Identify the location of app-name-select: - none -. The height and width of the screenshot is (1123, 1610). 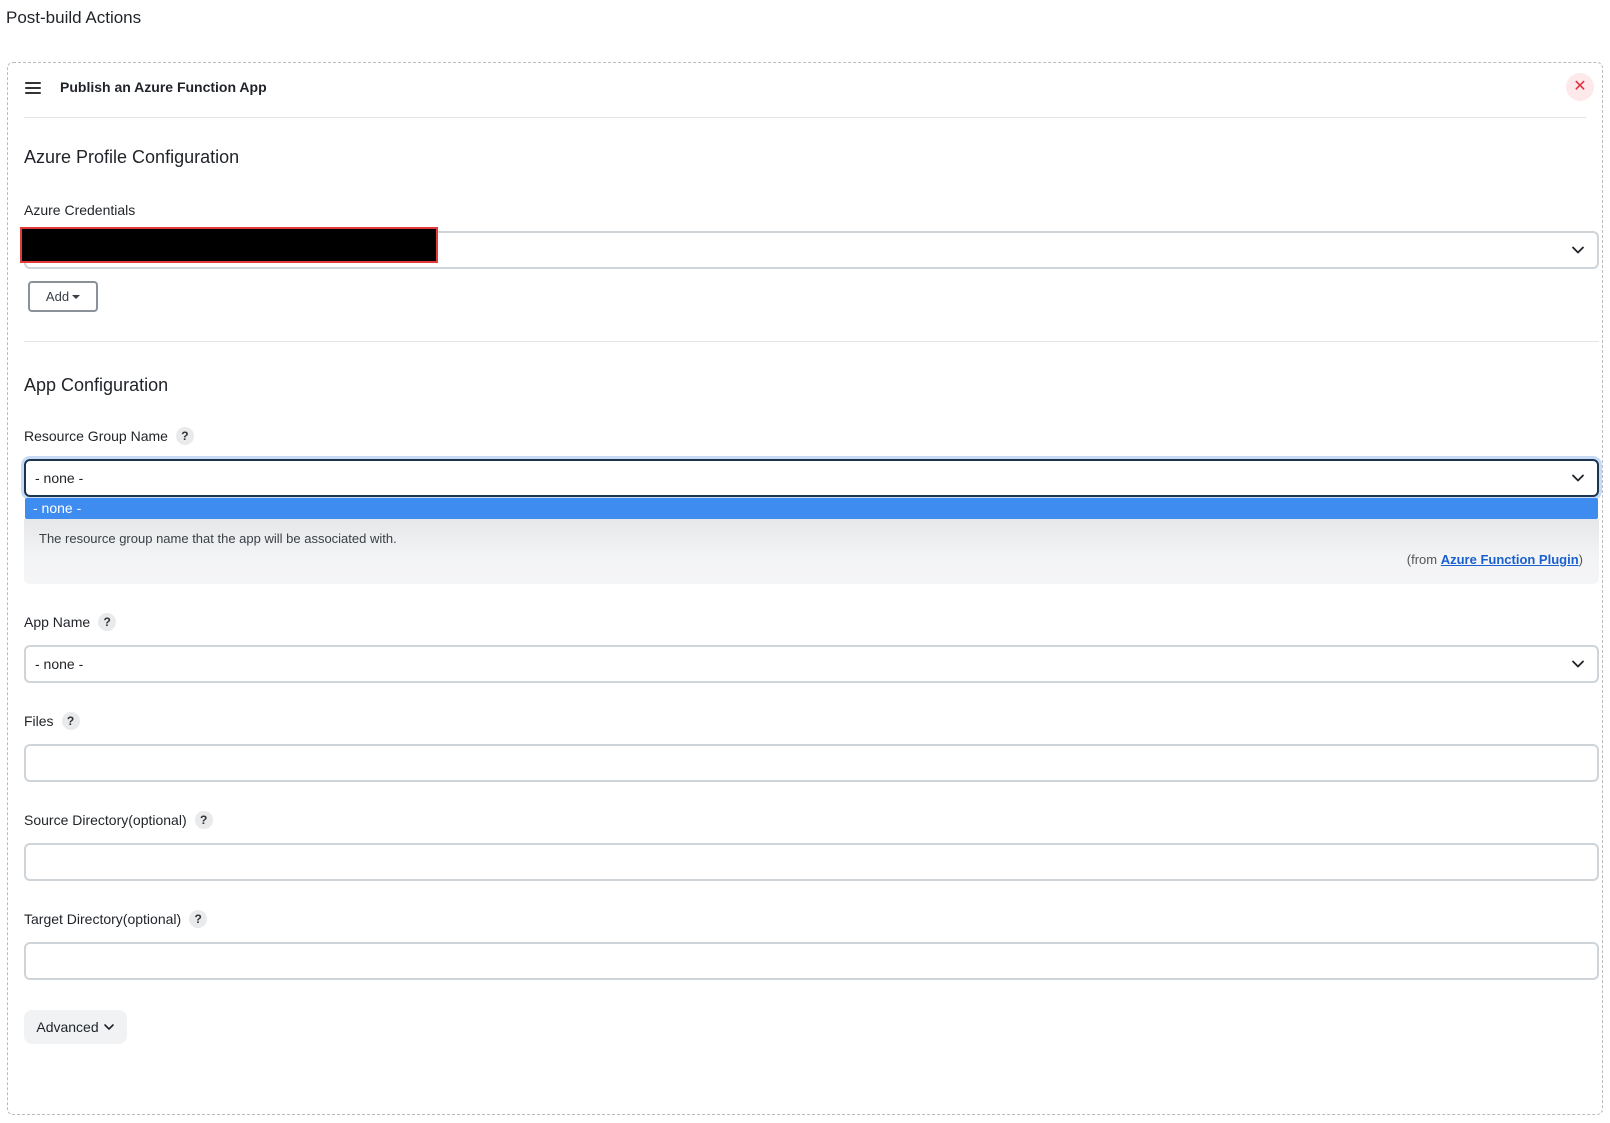
(811, 664).